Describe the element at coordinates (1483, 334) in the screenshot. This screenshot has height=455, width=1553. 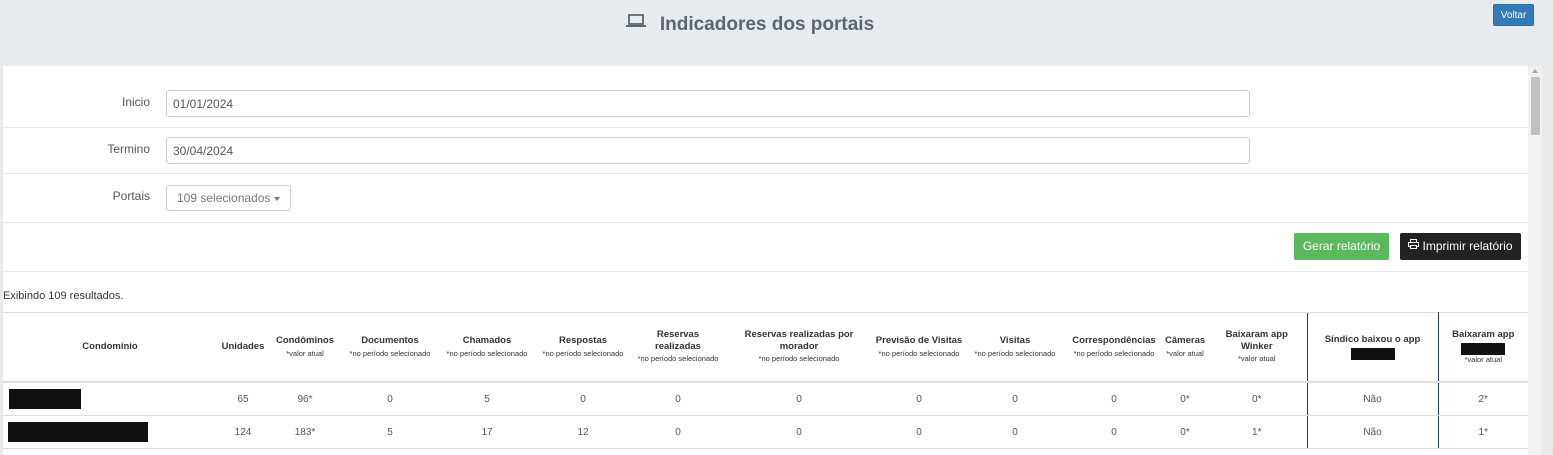
I see `col-header-label: Baixaram app` at that location.